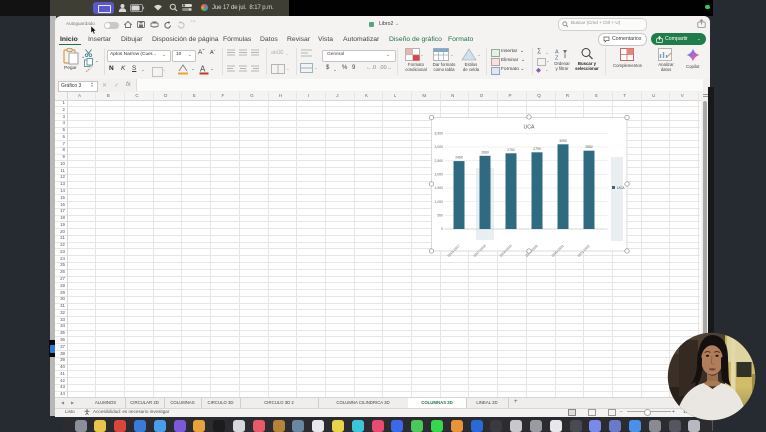  I want to click on svg-text: 2660, so click(485, 152).